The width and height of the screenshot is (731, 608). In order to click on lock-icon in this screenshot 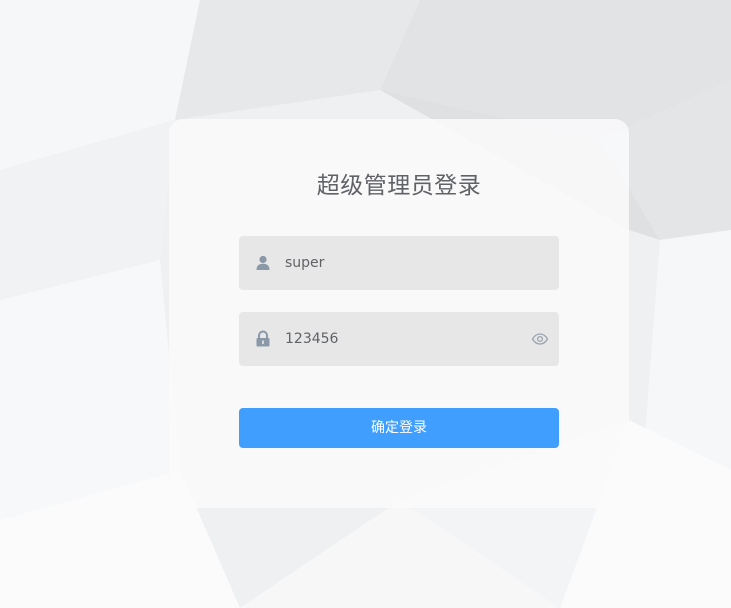, I will do `click(263, 338)`.